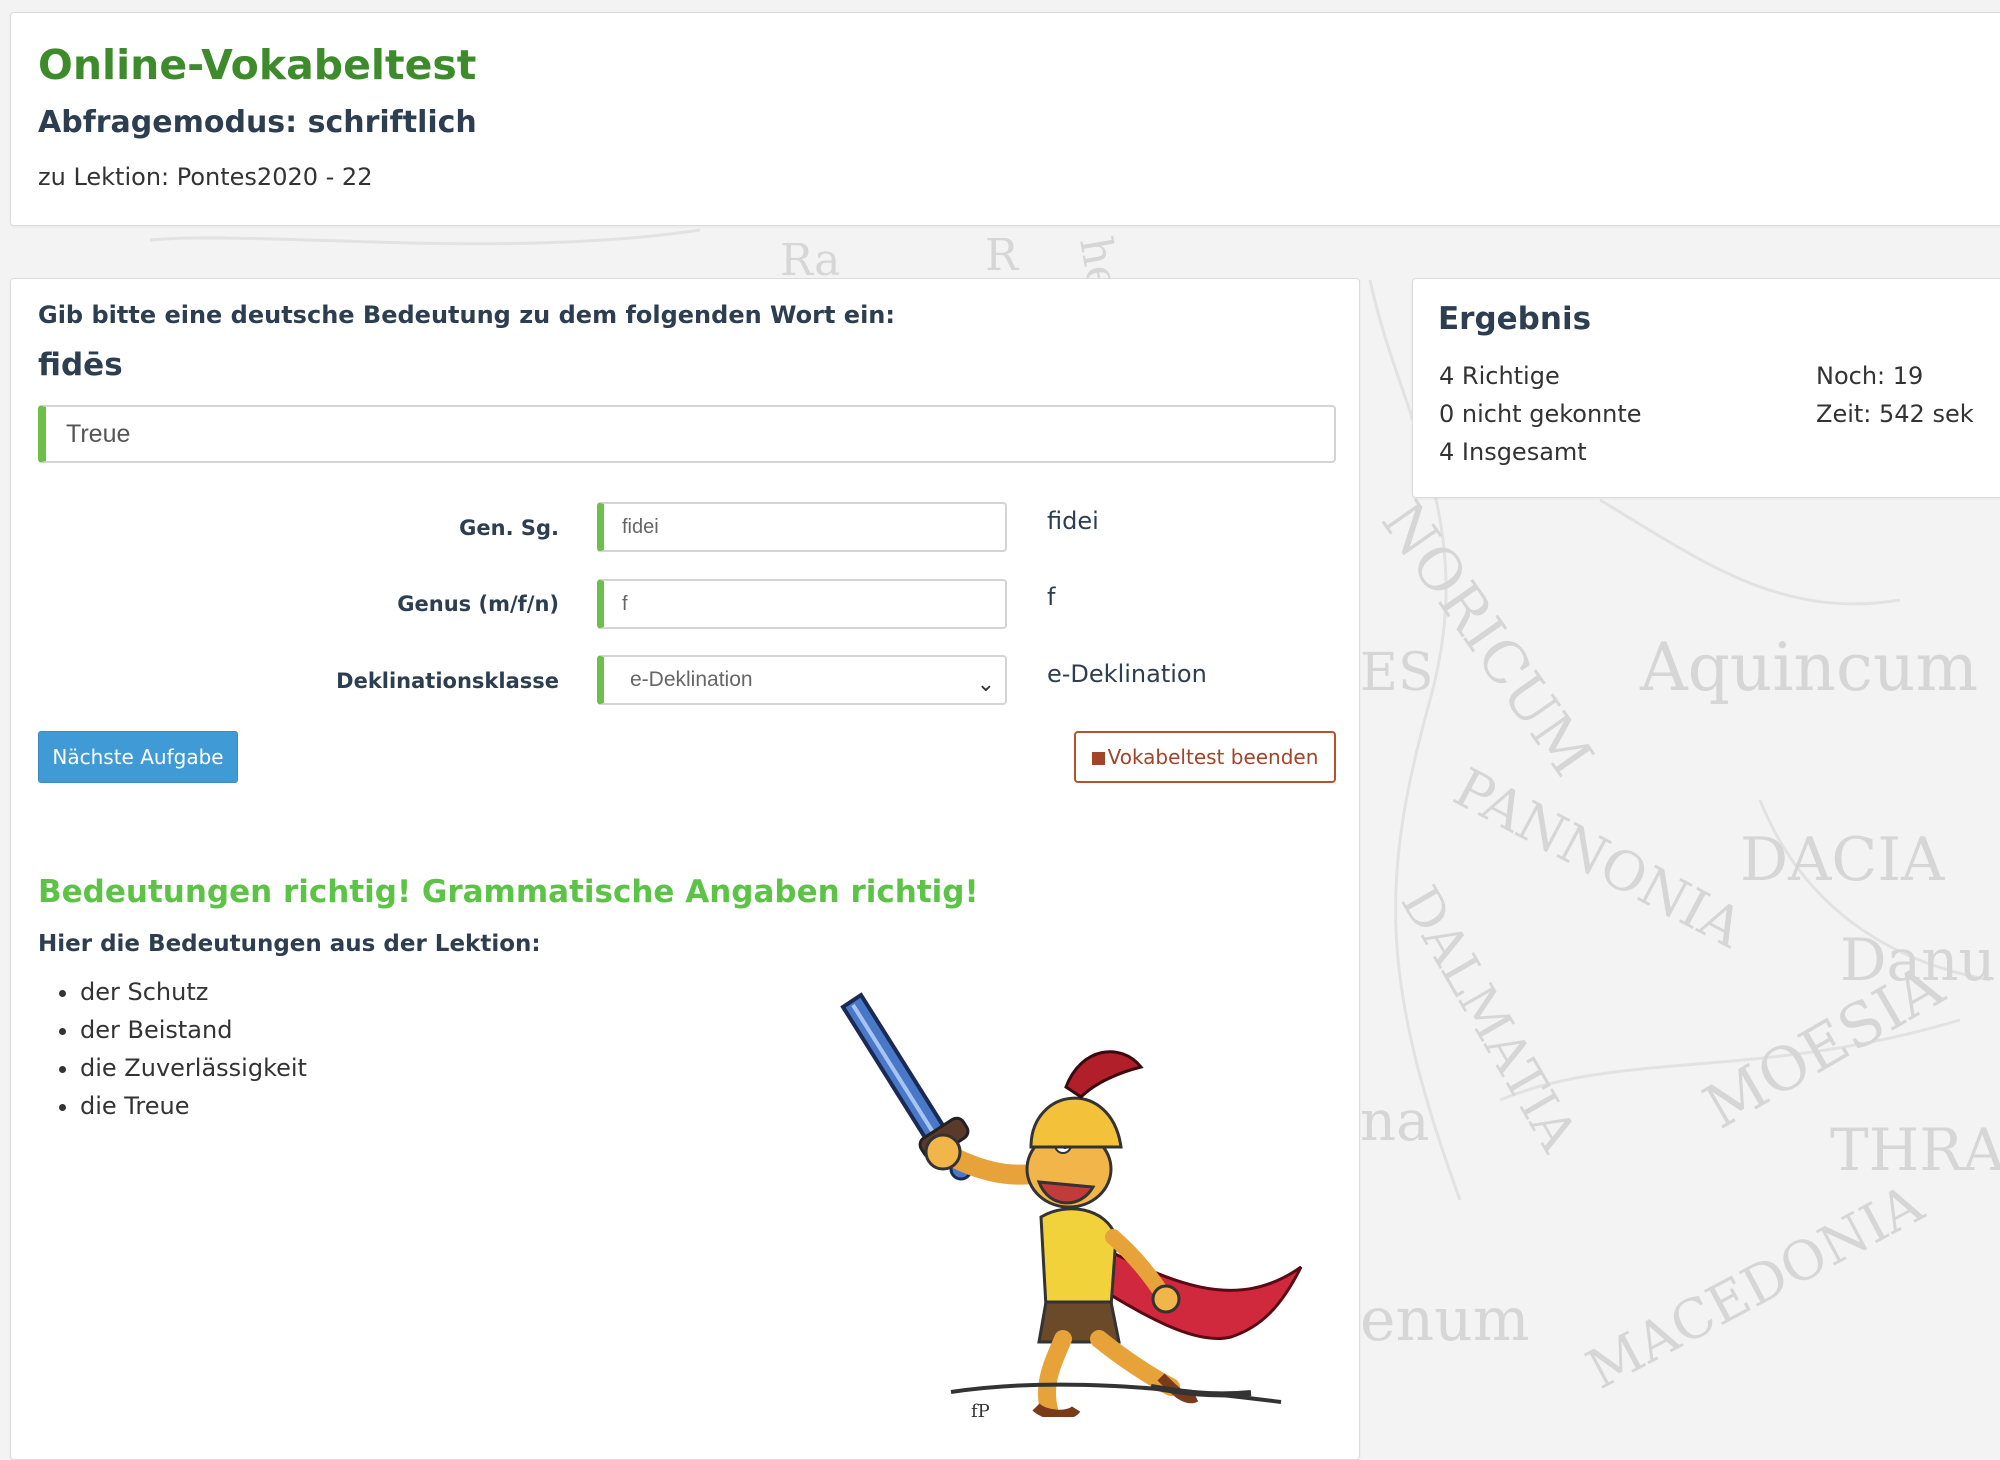 This screenshot has height=1460, width=2000. What do you see at coordinates (1599, 858) in the screenshot?
I see `map-label: PANNONIA` at bounding box center [1599, 858].